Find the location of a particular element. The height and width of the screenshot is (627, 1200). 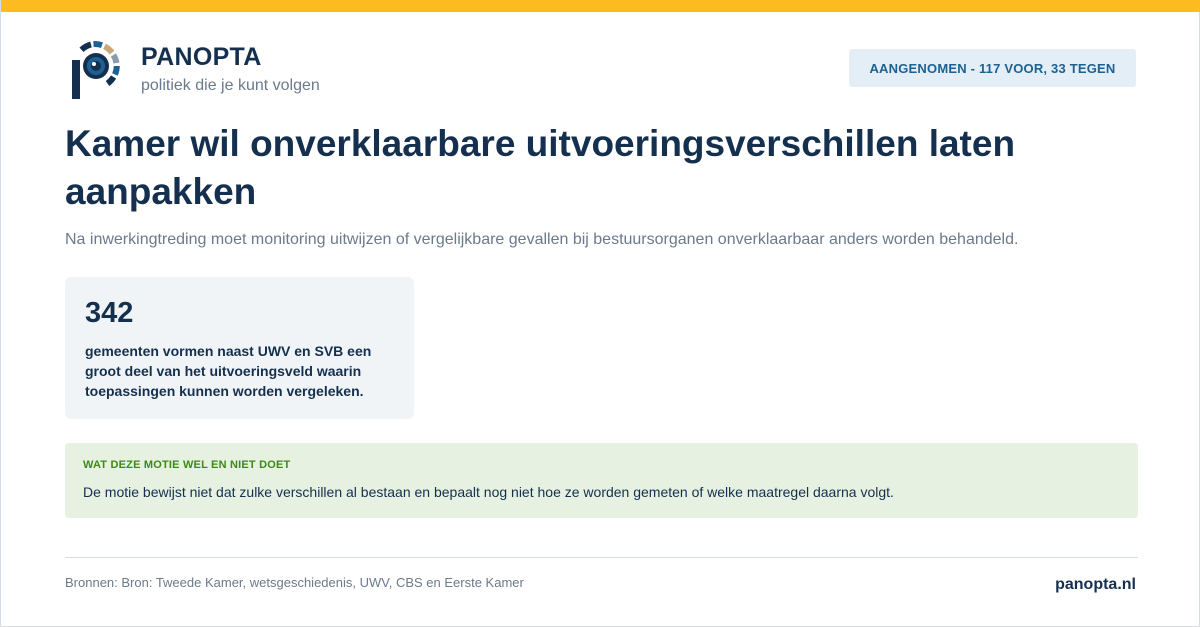

vote-status-badge: AANGENOMEN - 117 VOOR, 33 TEGEN is located at coordinates (992, 68).